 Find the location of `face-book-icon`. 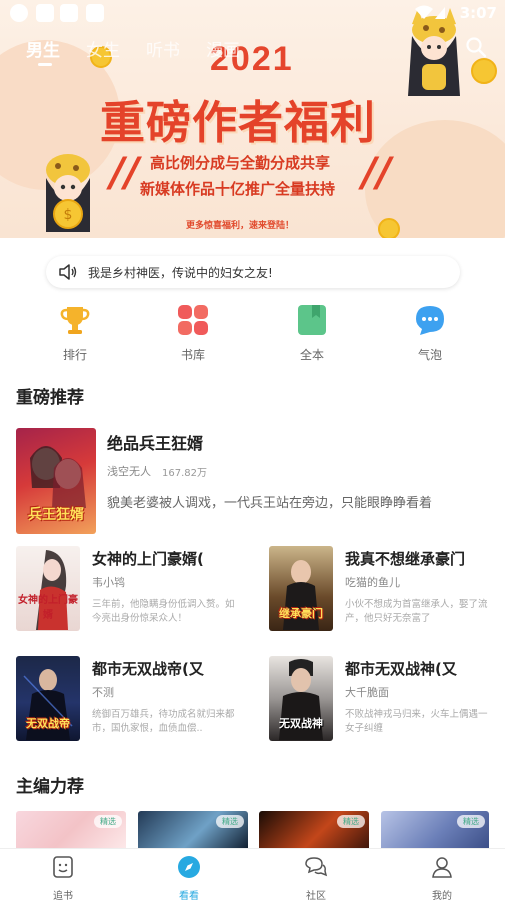

face-book-icon is located at coordinates (63, 867).